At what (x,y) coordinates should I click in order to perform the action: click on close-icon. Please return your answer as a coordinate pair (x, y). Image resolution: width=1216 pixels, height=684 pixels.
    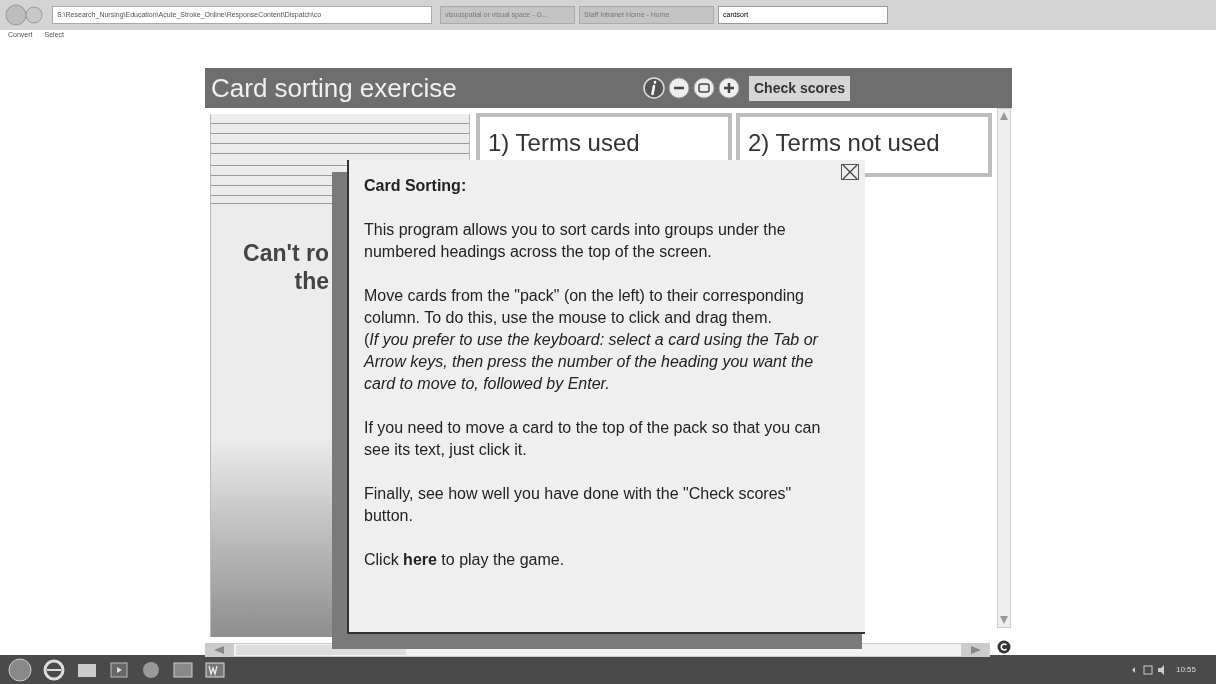
    Looking at the image, I should click on (850, 172).